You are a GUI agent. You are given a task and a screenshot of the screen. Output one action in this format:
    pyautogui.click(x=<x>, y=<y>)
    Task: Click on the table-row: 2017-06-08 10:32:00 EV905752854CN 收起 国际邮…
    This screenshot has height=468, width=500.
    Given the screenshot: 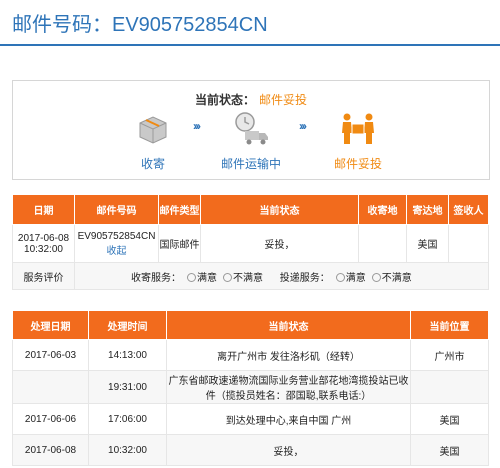 What is the action you would take?
    pyautogui.click(x=250, y=243)
    